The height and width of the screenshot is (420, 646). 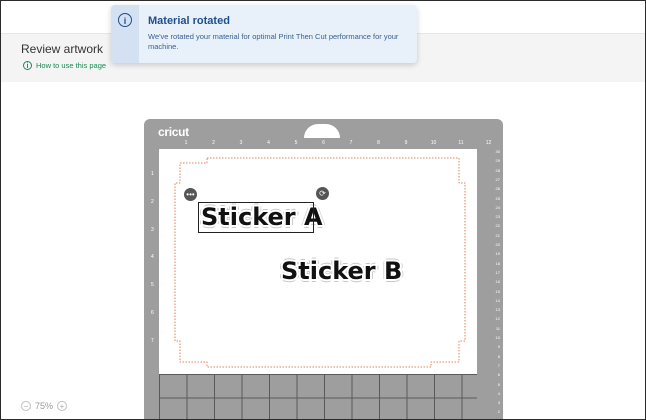 What do you see at coordinates (497, 272) in the screenshot?
I see `ruler-right-number: 17` at bounding box center [497, 272].